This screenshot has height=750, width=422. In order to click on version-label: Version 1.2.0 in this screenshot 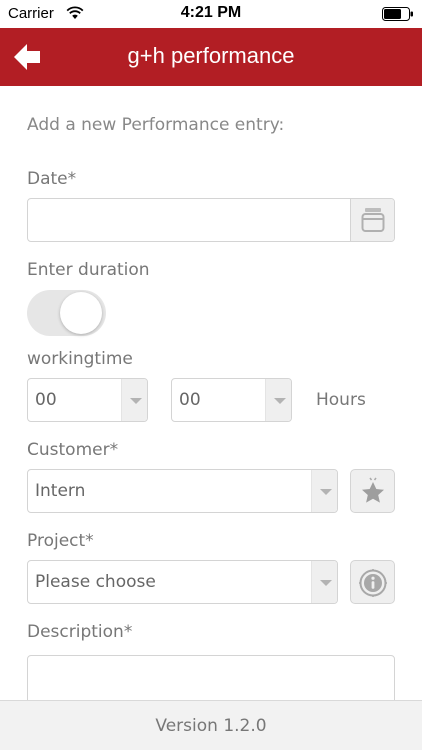, I will do `click(211, 726)`.